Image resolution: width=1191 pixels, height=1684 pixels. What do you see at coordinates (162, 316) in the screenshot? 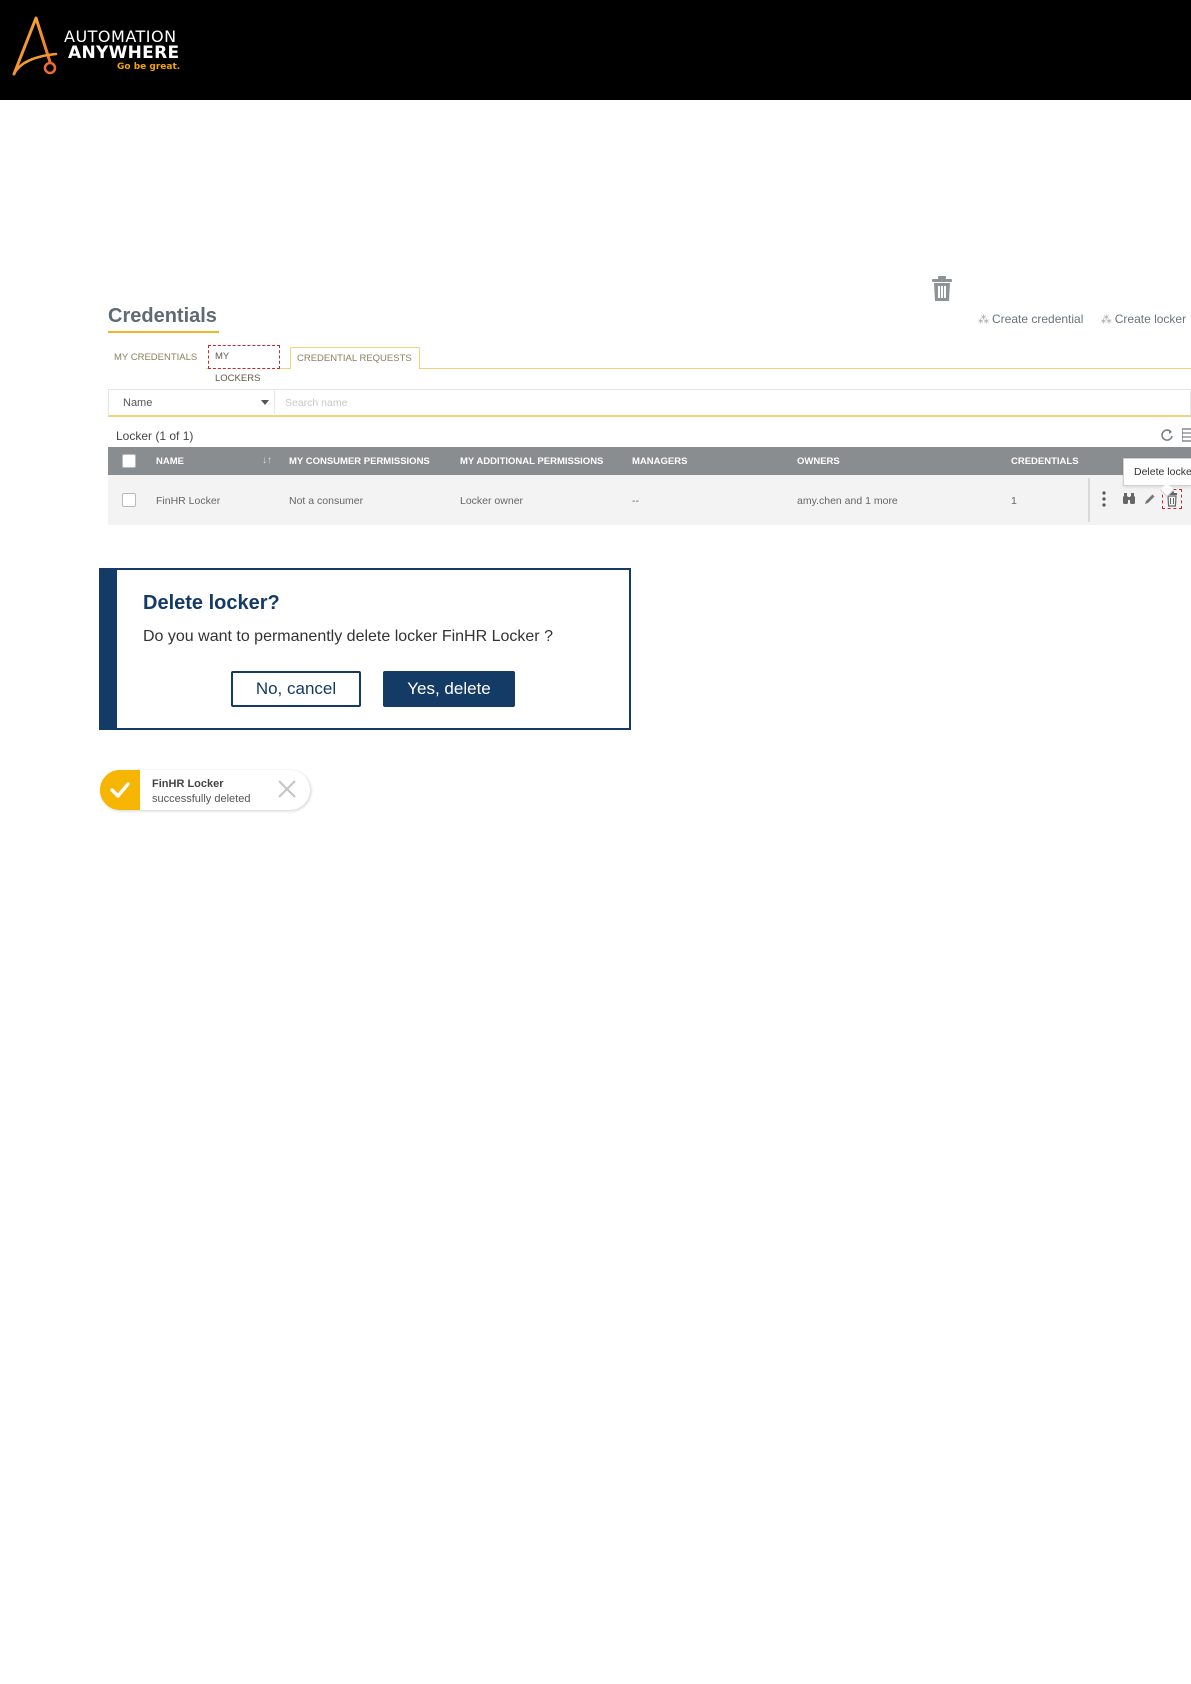
I see `page-title: Credentials` at bounding box center [162, 316].